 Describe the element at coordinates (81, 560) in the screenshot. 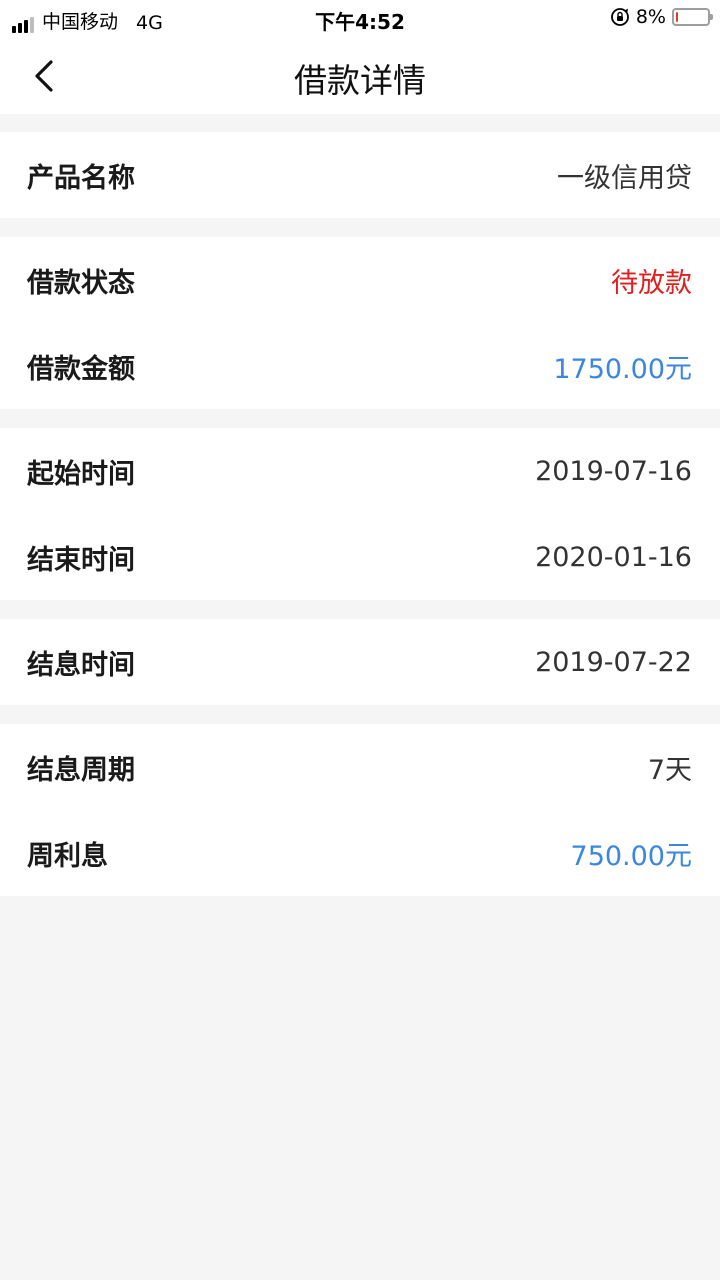

I see `detail-label: 结束时间` at that location.